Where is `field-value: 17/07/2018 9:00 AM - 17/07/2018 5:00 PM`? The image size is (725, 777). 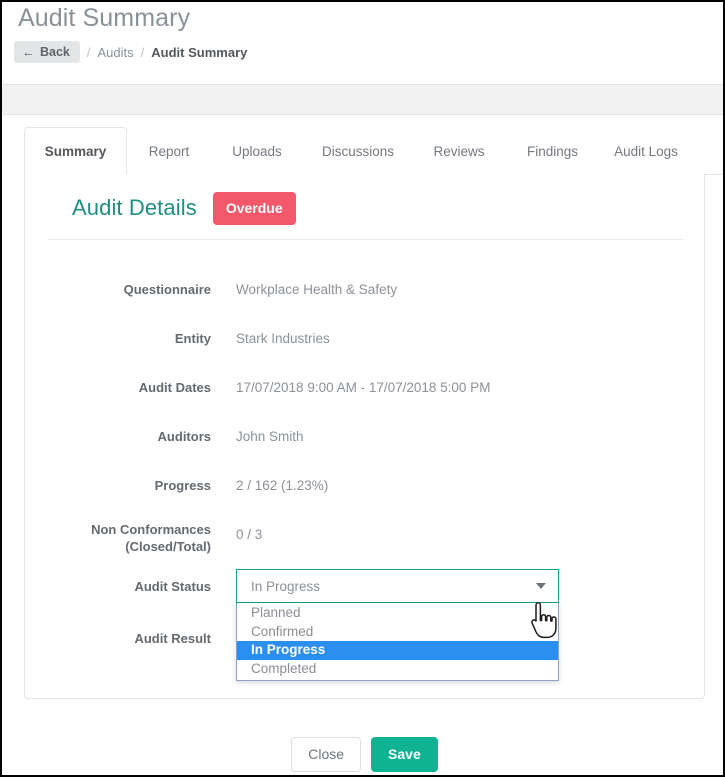 field-value: 17/07/2018 9:00 AM - 17/07/2018 5:00 PM is located at coordinates (363, 387).